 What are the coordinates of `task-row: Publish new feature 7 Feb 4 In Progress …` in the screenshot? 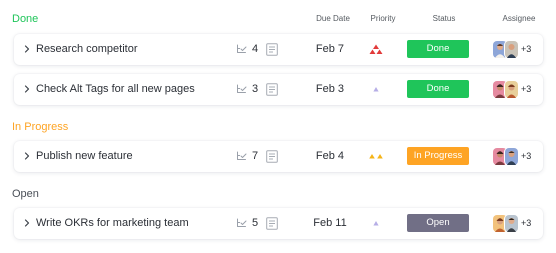 It's located at (278, 156).